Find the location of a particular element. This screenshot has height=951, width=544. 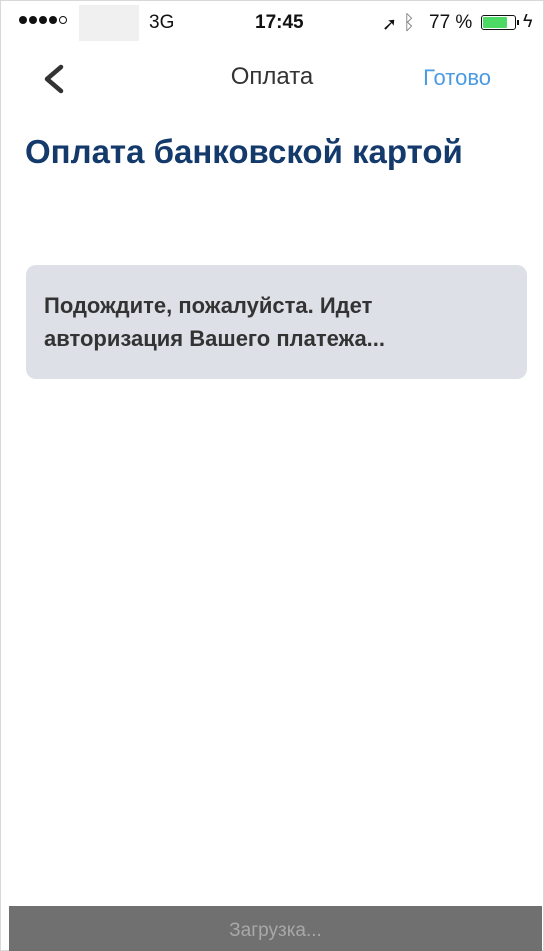

carrier-name-redacted is located at coordinates (109, 23).